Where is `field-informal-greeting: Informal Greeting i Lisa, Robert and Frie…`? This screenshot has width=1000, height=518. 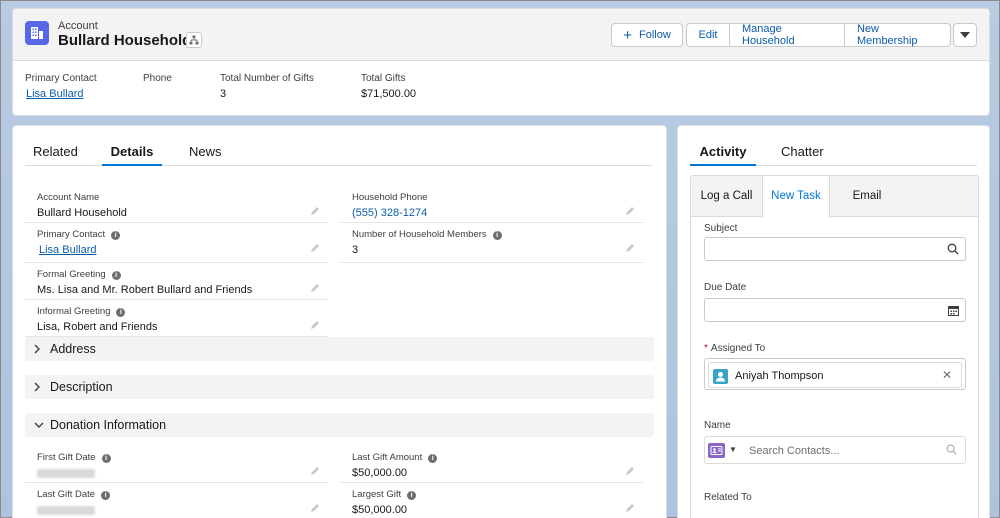 field-informal-greeting: Informal Greeting i Lisa, Robert and Frie… is located at coordinates (176, 318).